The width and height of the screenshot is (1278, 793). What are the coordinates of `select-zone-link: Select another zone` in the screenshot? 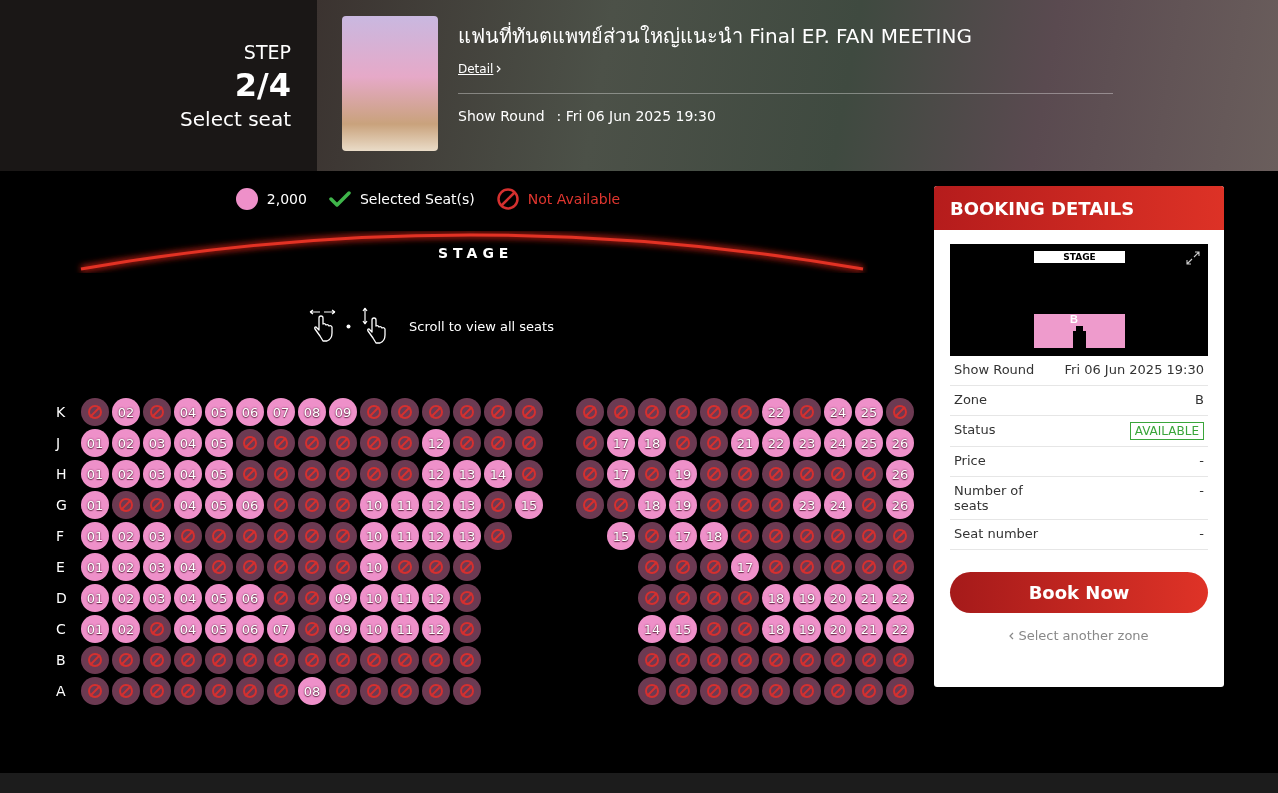 It's located at (1083, 635).